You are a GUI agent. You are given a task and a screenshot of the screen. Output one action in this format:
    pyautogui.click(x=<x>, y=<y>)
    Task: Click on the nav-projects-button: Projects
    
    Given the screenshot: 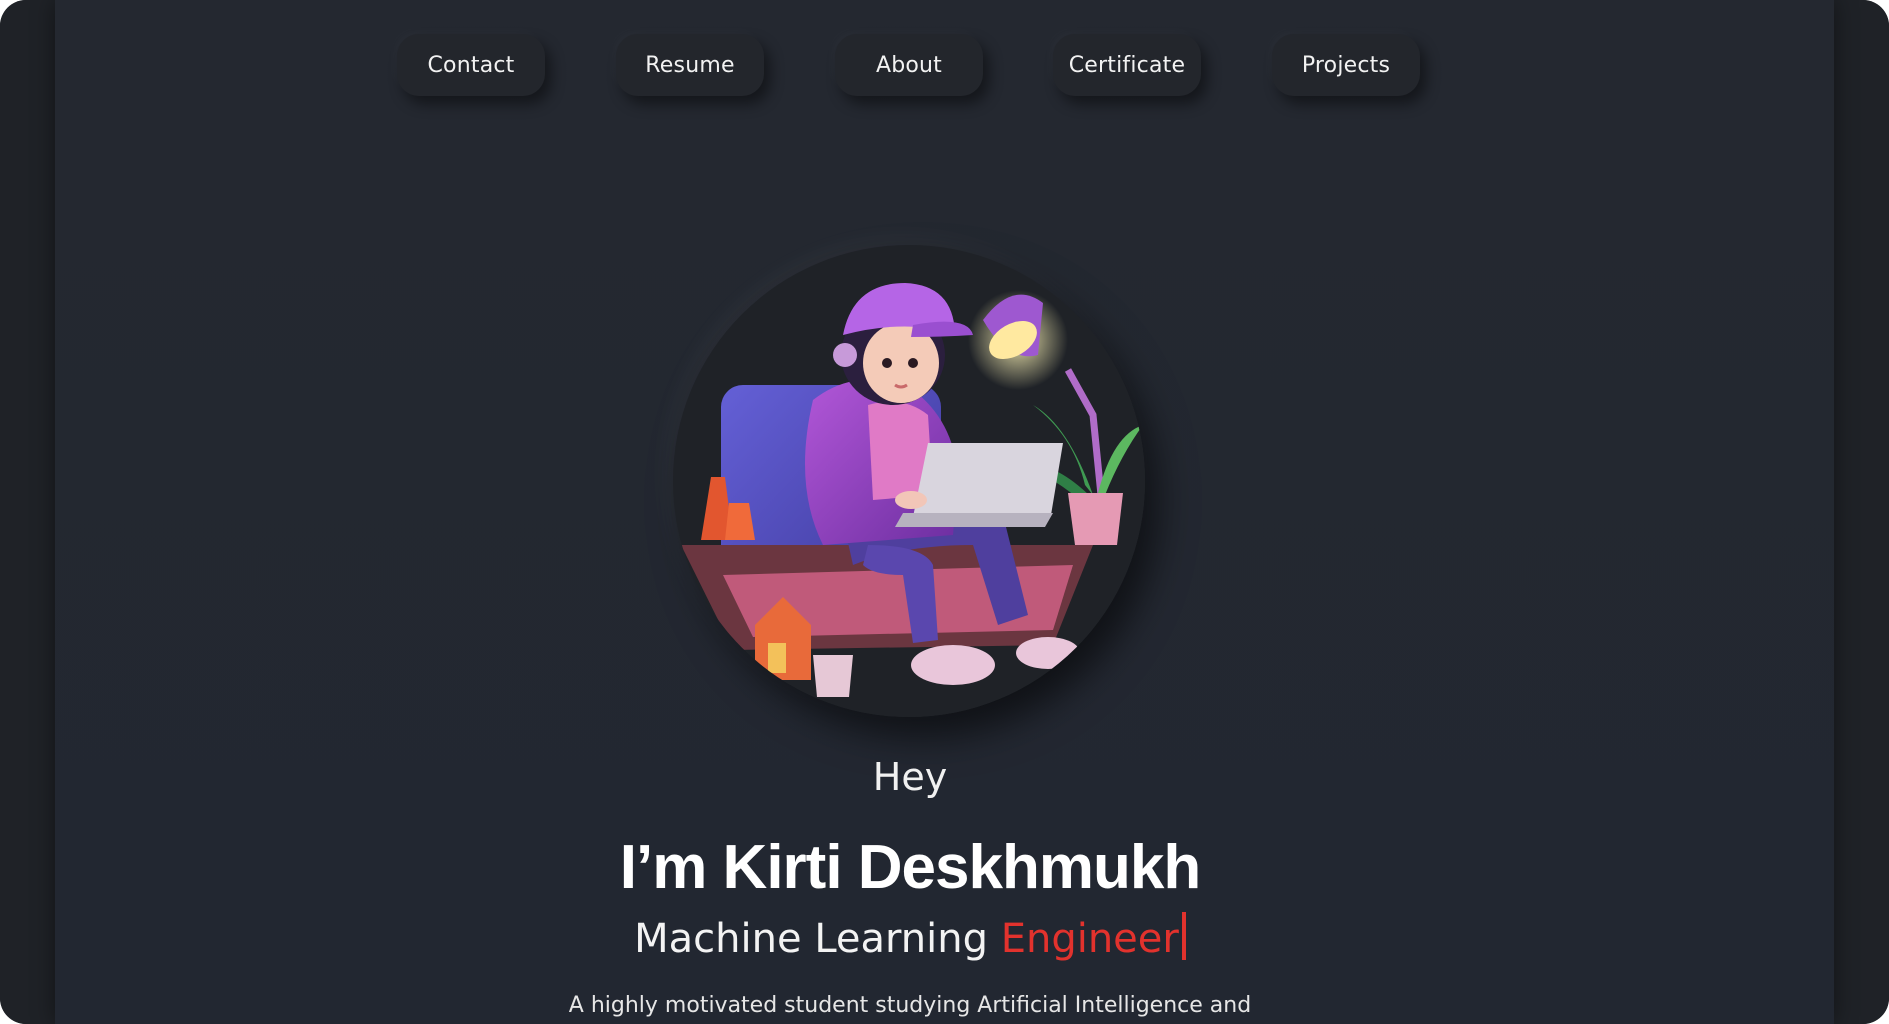 What is the action you would take?
    pyautogui.click(x=1346, y=65)
    